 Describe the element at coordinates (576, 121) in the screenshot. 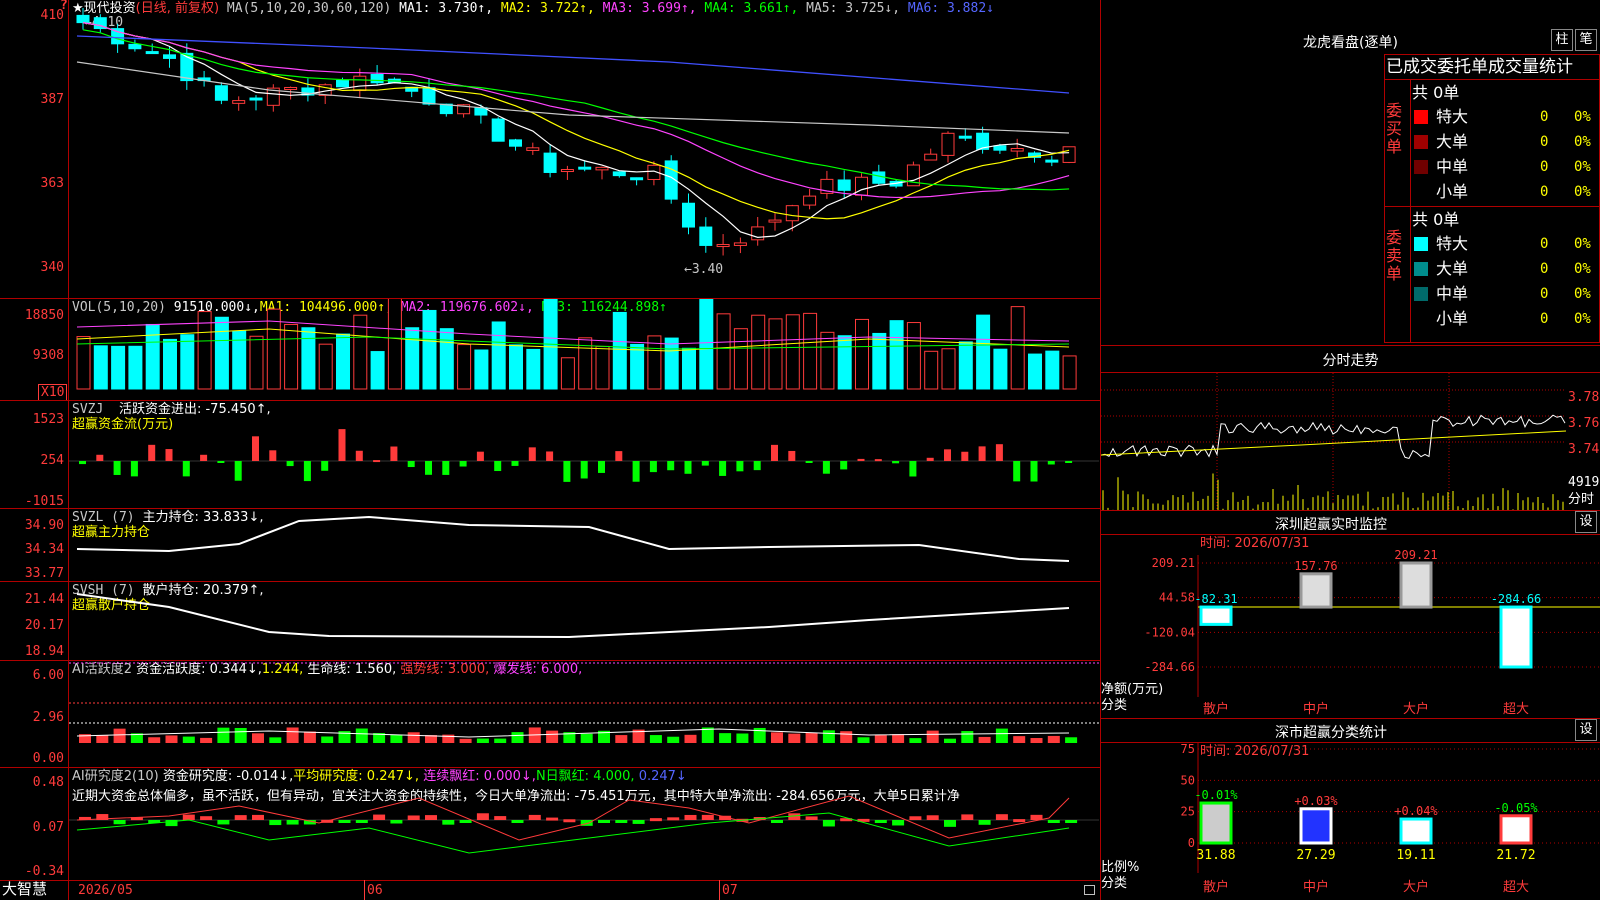

I see `ma-line` at that location.